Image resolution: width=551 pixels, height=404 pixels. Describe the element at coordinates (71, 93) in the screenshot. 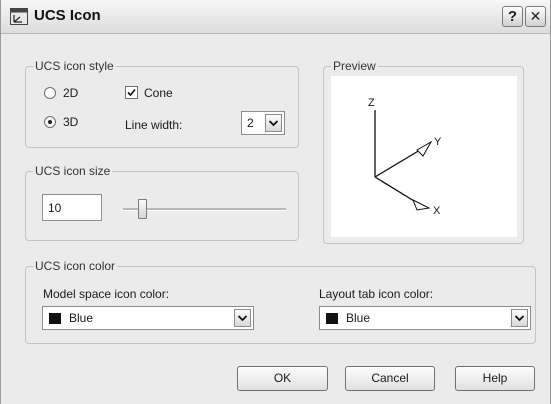

I see `radio-2d-label: 2D` at that location.